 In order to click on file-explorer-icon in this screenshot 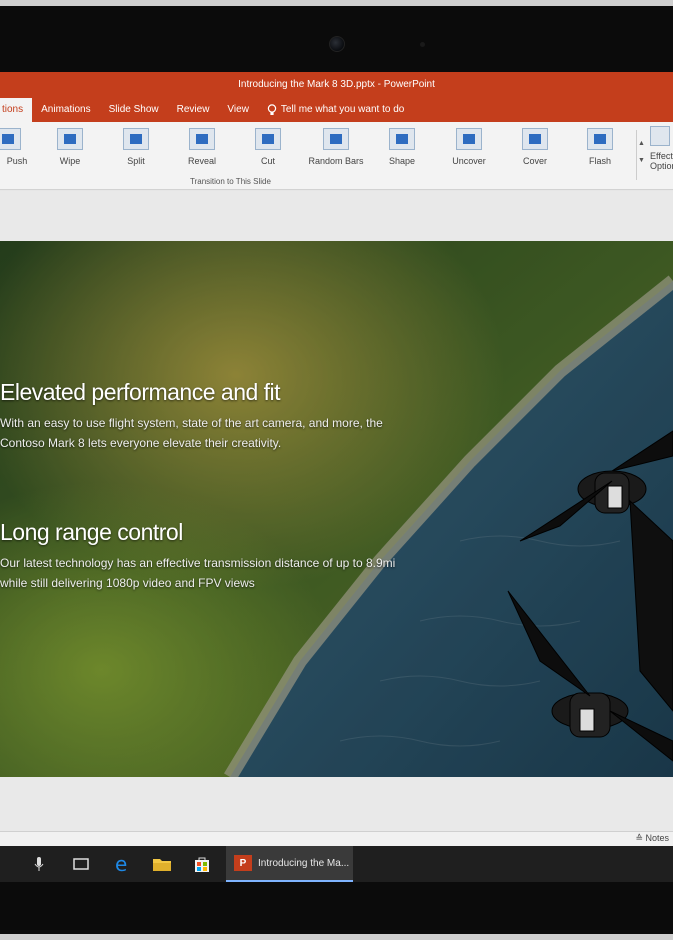, I will do `click(162, 864)`.